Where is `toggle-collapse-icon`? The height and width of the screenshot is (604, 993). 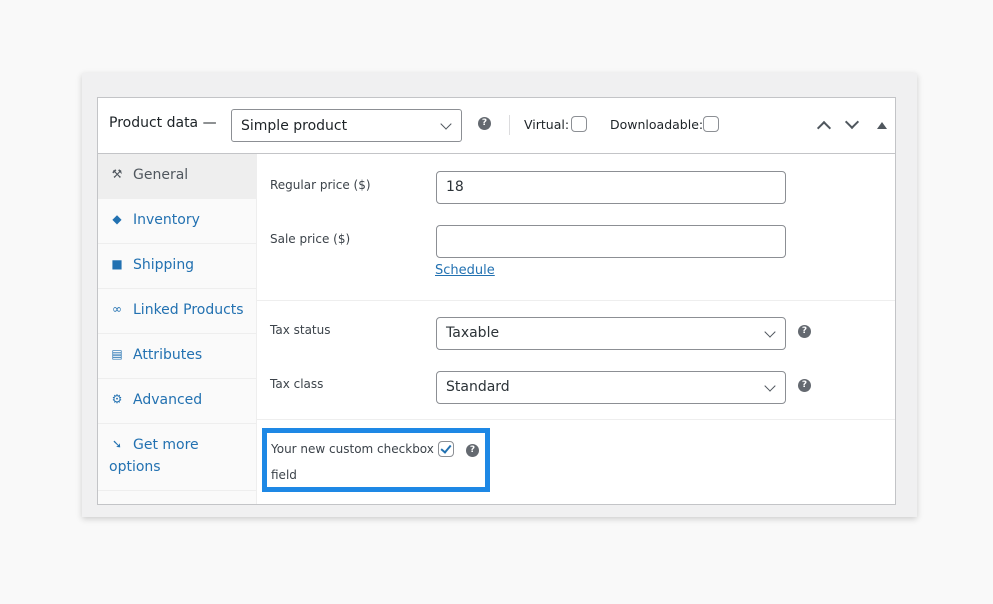
toggle-collapse-icon is located at coordinates (882, 125).